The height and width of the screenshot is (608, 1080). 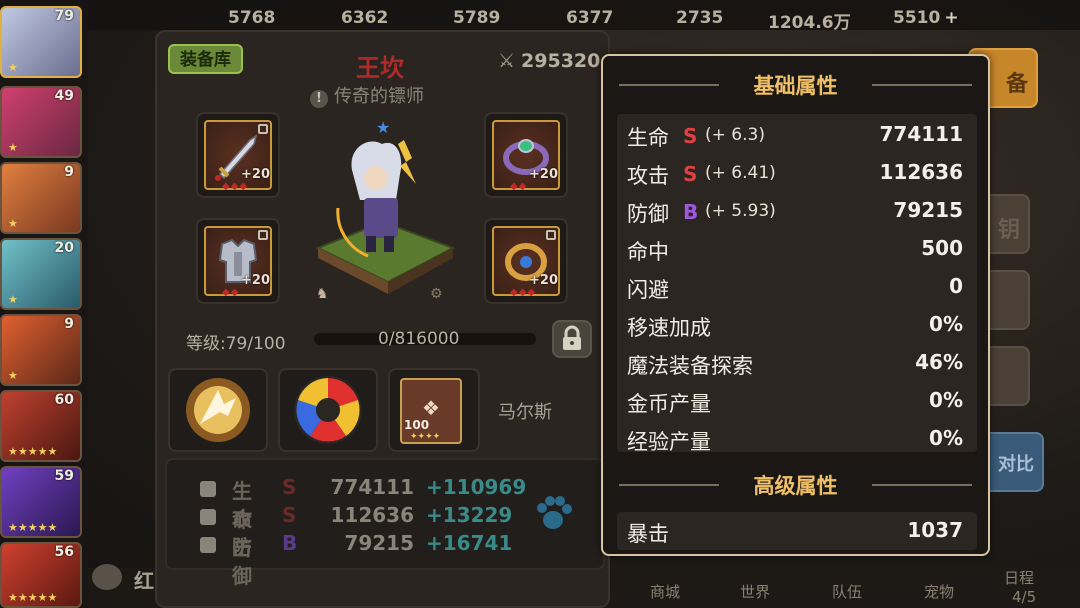 What do you see at coordinates (939, 591) in the screenshot?
I see `nav-pet: 宠物` at bounding box center [939, 591].